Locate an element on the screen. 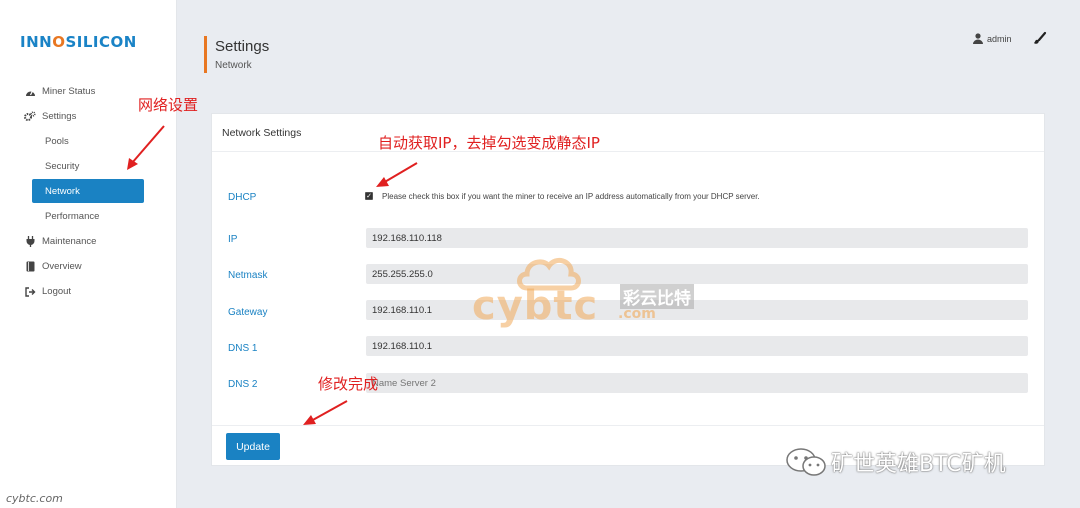 The height and width of the screenshot is (508, 1080). arrow-to-dhcp is located at coordinates (397, 174).